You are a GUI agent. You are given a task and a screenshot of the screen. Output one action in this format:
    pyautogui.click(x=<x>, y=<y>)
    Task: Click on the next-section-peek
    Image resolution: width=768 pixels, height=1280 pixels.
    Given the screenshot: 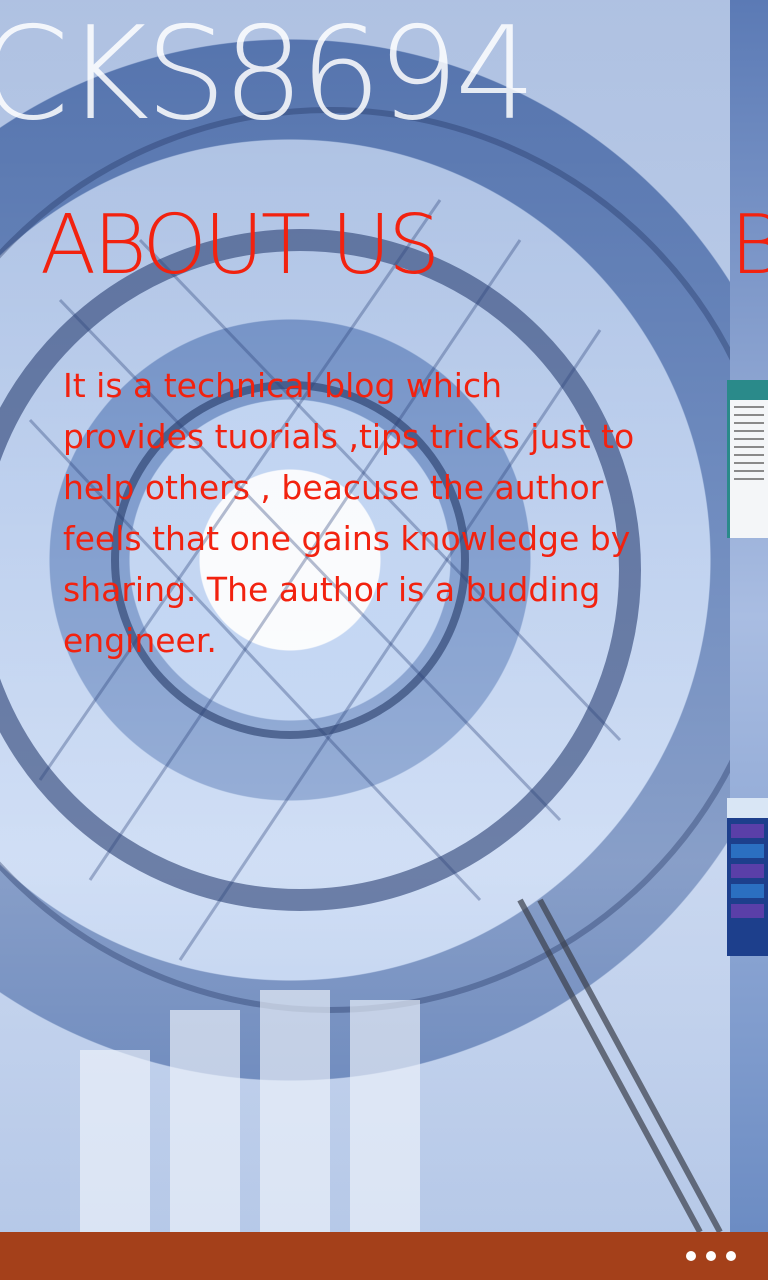 What is the action you would take?
    pyautogui.click(x=749, y=616)
    